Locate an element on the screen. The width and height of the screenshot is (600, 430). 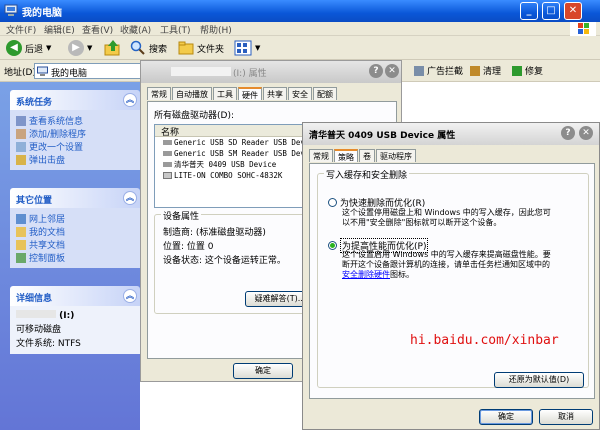
group-title: 写入缓存和安全删除 is located at coordinates (367, 174).